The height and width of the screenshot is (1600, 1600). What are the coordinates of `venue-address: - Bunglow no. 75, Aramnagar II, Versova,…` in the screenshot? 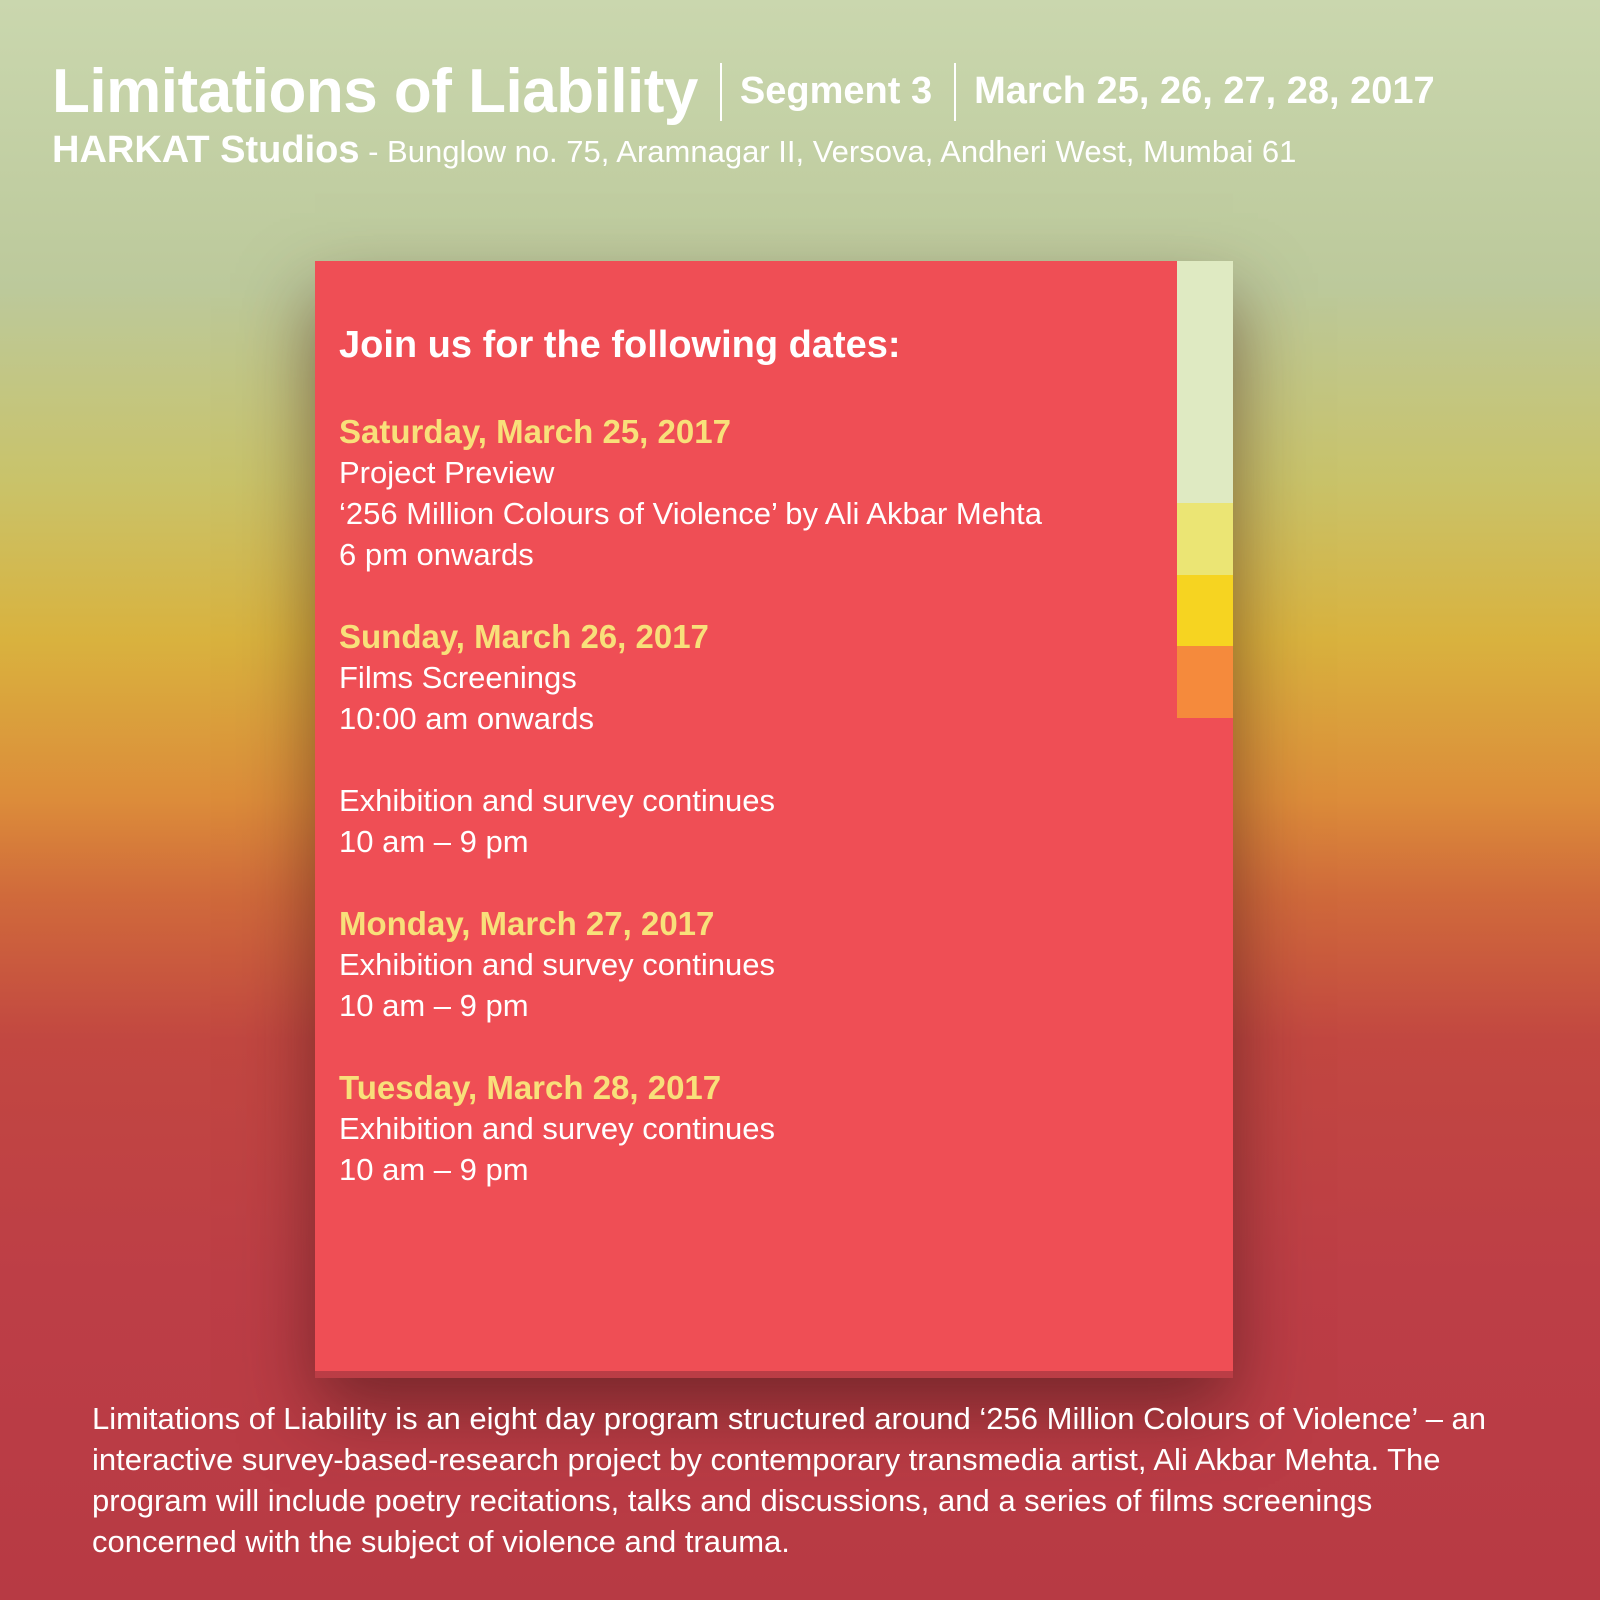 It's located at (828, 151).